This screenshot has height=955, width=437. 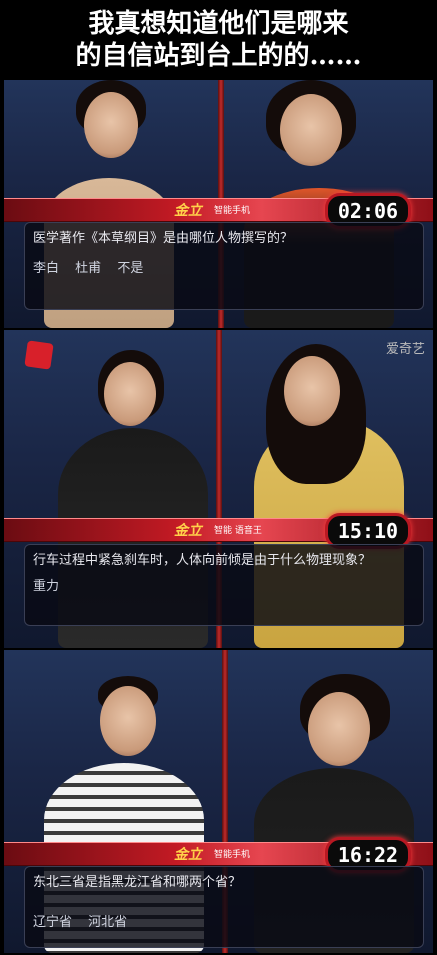 I want to click on show-banner: 金立 智能 语音王 15:10, so click(x=218, y=531).